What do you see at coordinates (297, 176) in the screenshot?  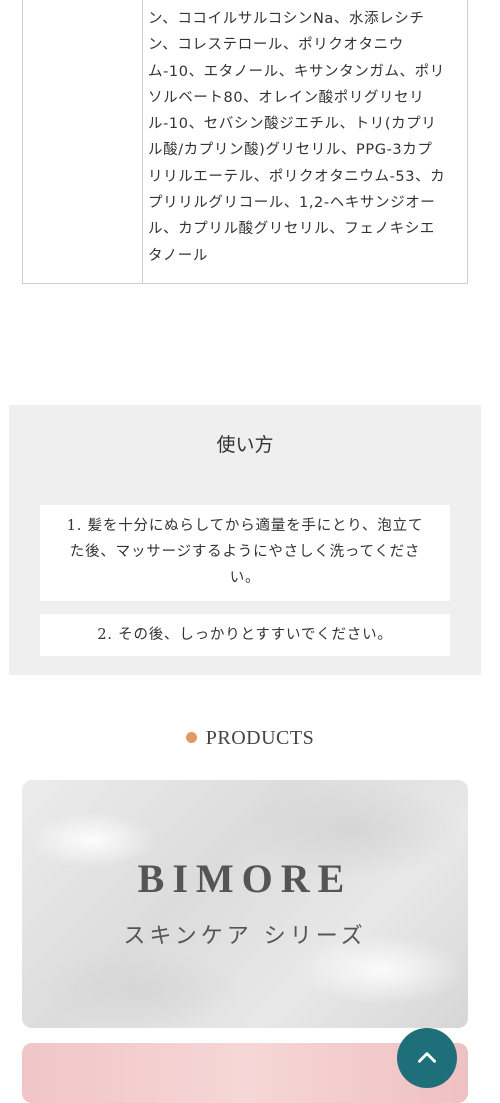 I see `ingredients-line: リリルエーテル、ポリクオタニウム-53、カ` at bounding box center [297, 176].